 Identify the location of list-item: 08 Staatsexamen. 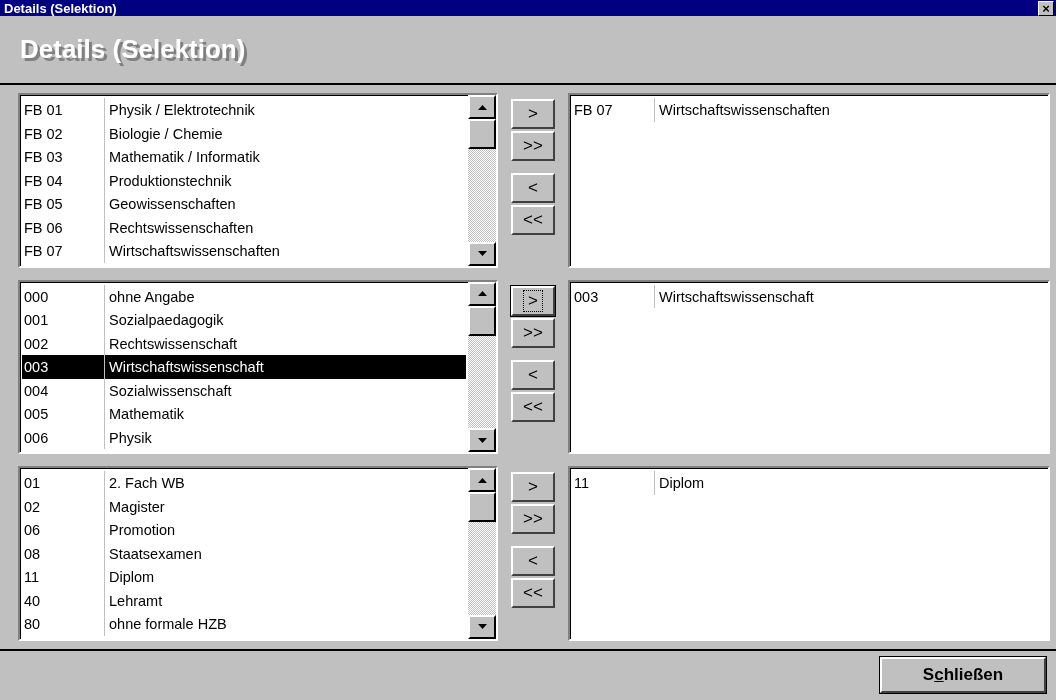
(244, 553).